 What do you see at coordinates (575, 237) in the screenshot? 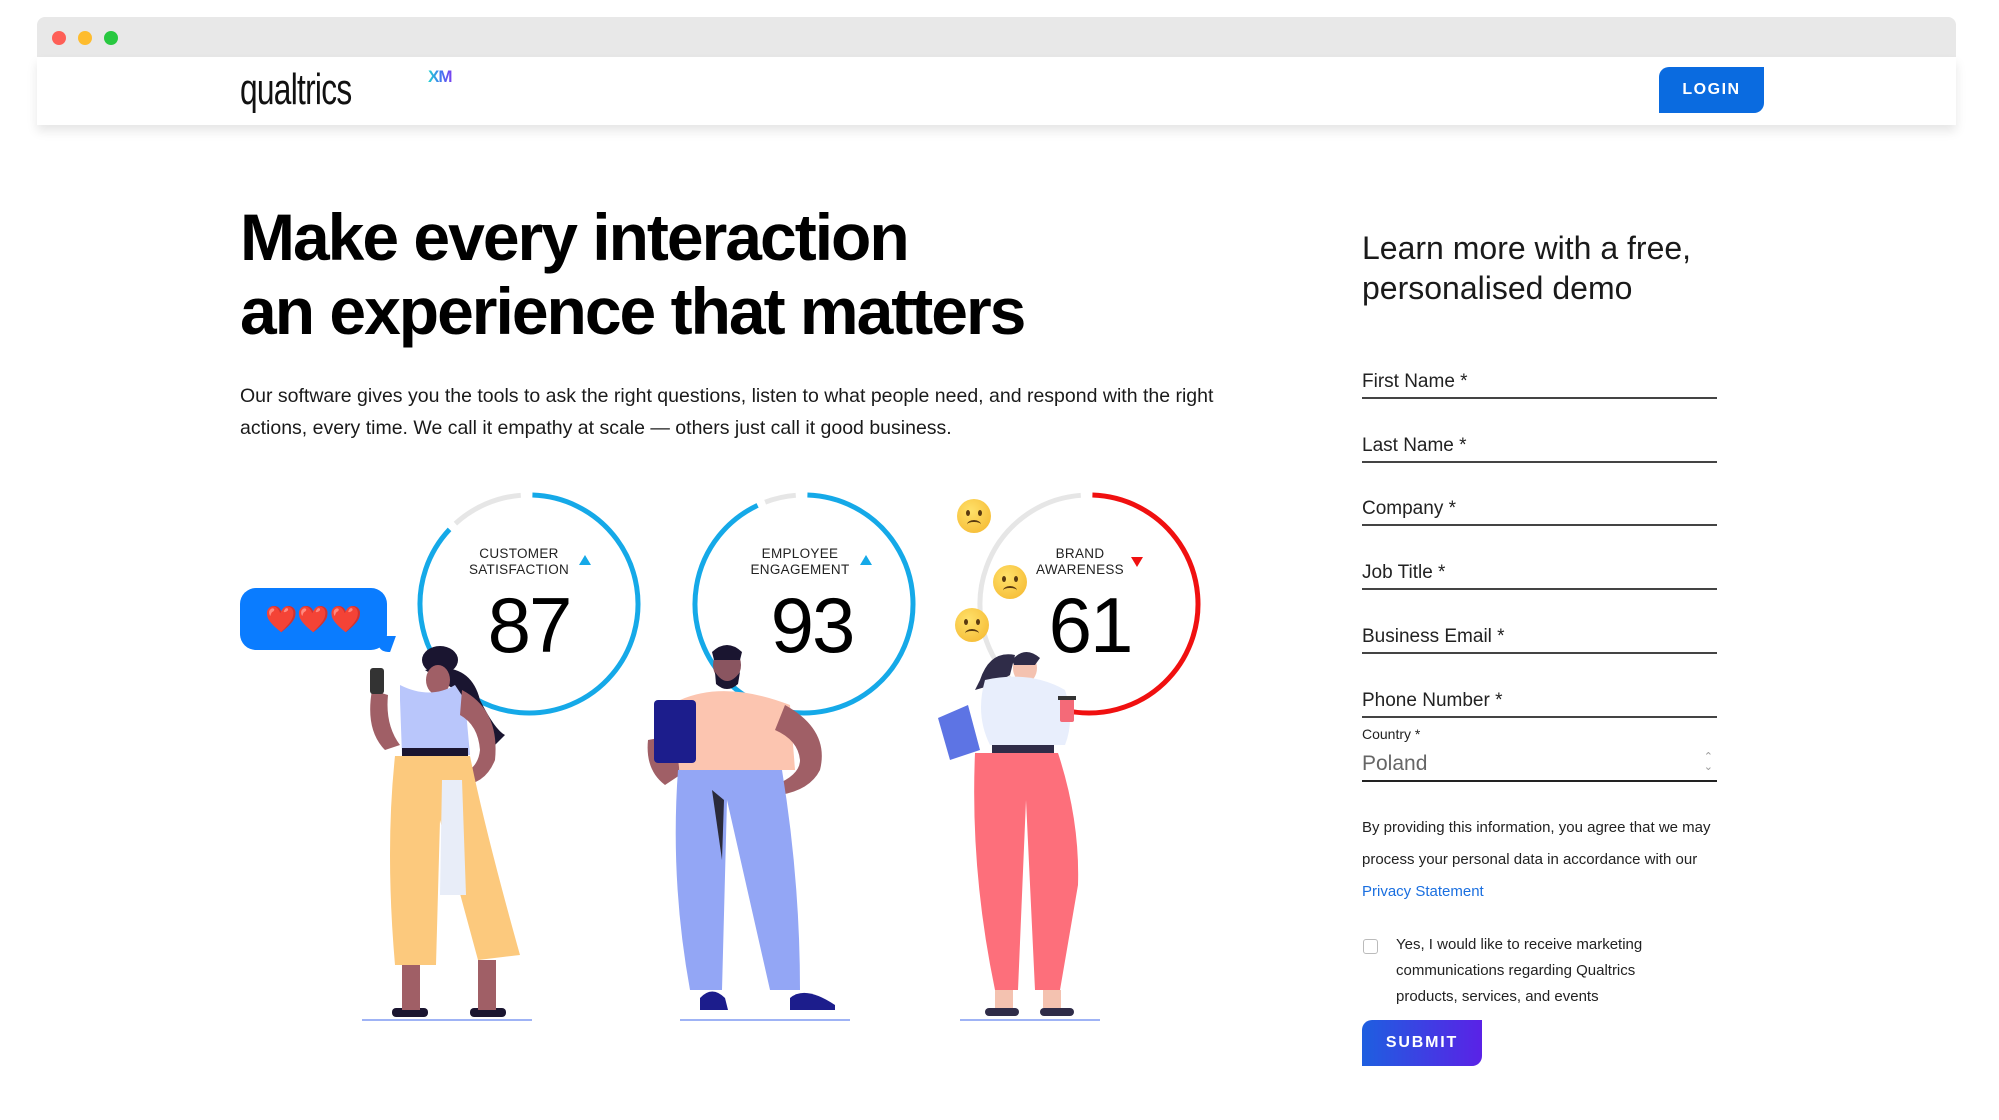
I see `hero-title-line-1: Make every interaction` at bounding box center [575, 237].